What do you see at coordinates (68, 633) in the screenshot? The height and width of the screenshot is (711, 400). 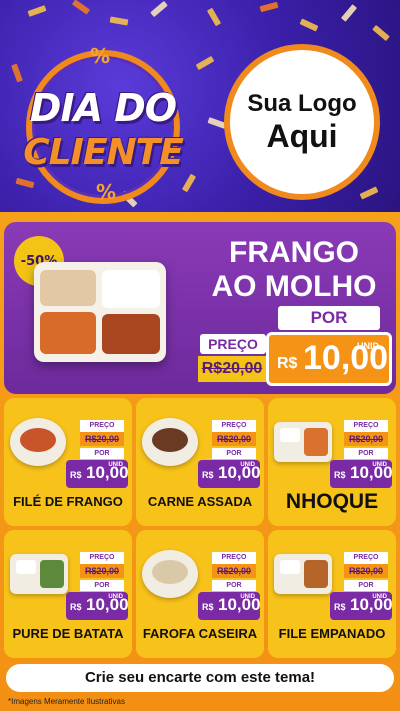 I see `product-name: PURE DE BATATA` at bounding box center [68, 633].